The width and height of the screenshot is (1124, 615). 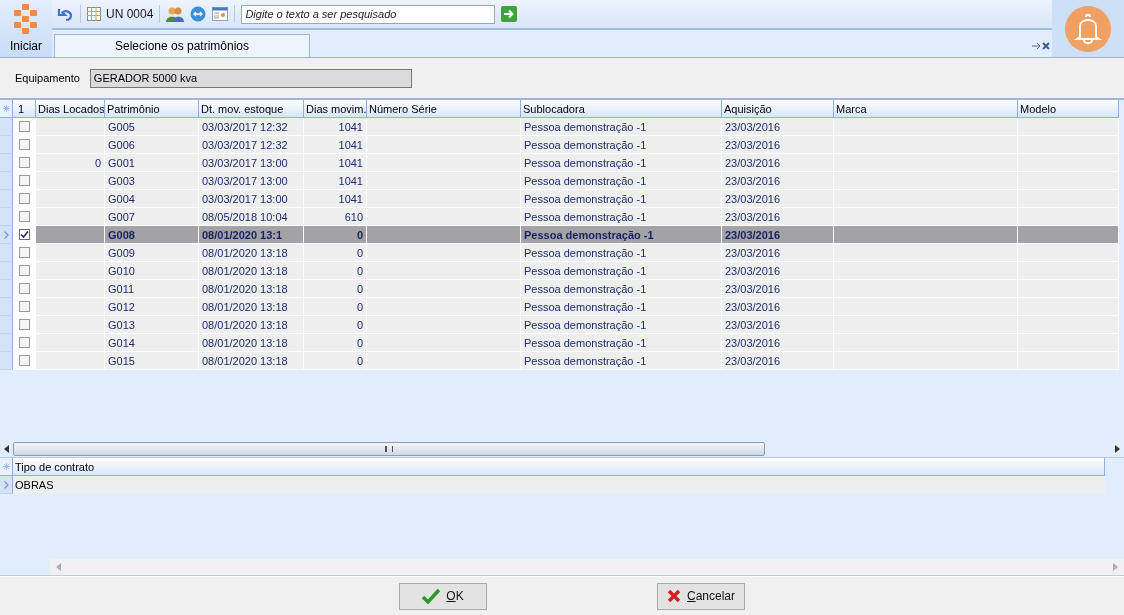 What do you see at coordinates (1088, 28) in the screenshot?
I see `bell-icon` at bounding box center [1088, 28].